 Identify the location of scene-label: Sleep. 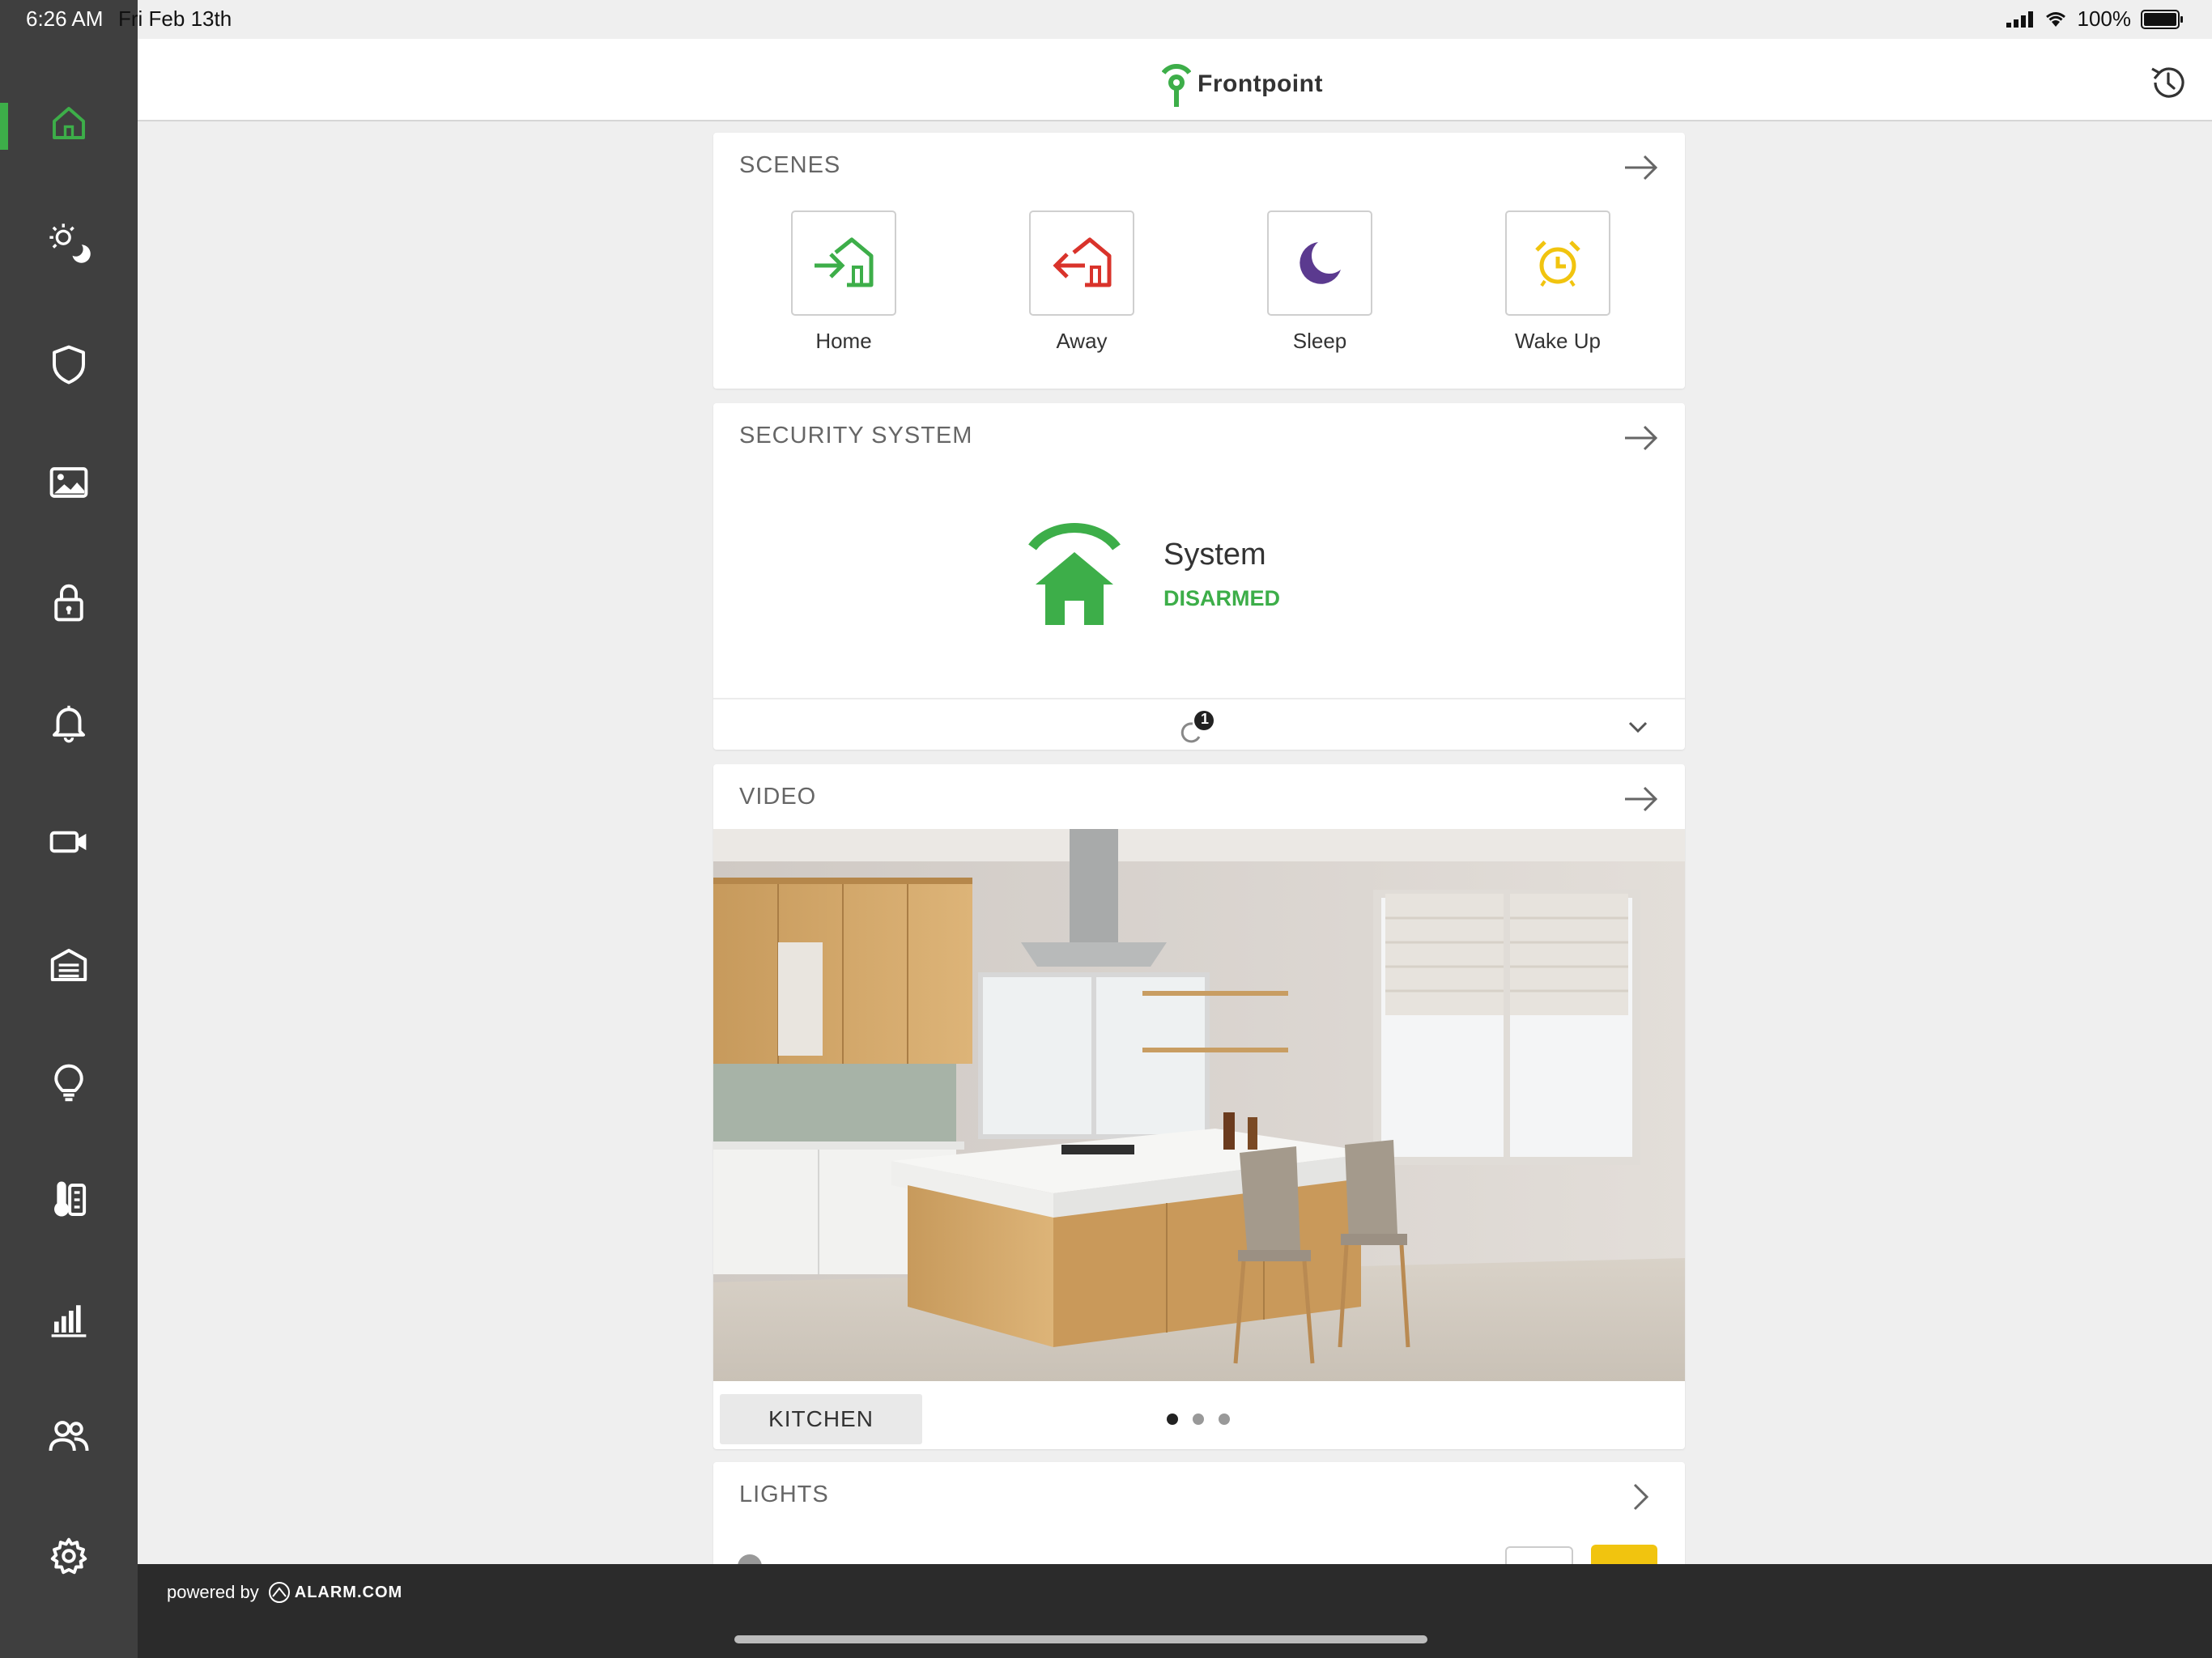
(1320, 341).